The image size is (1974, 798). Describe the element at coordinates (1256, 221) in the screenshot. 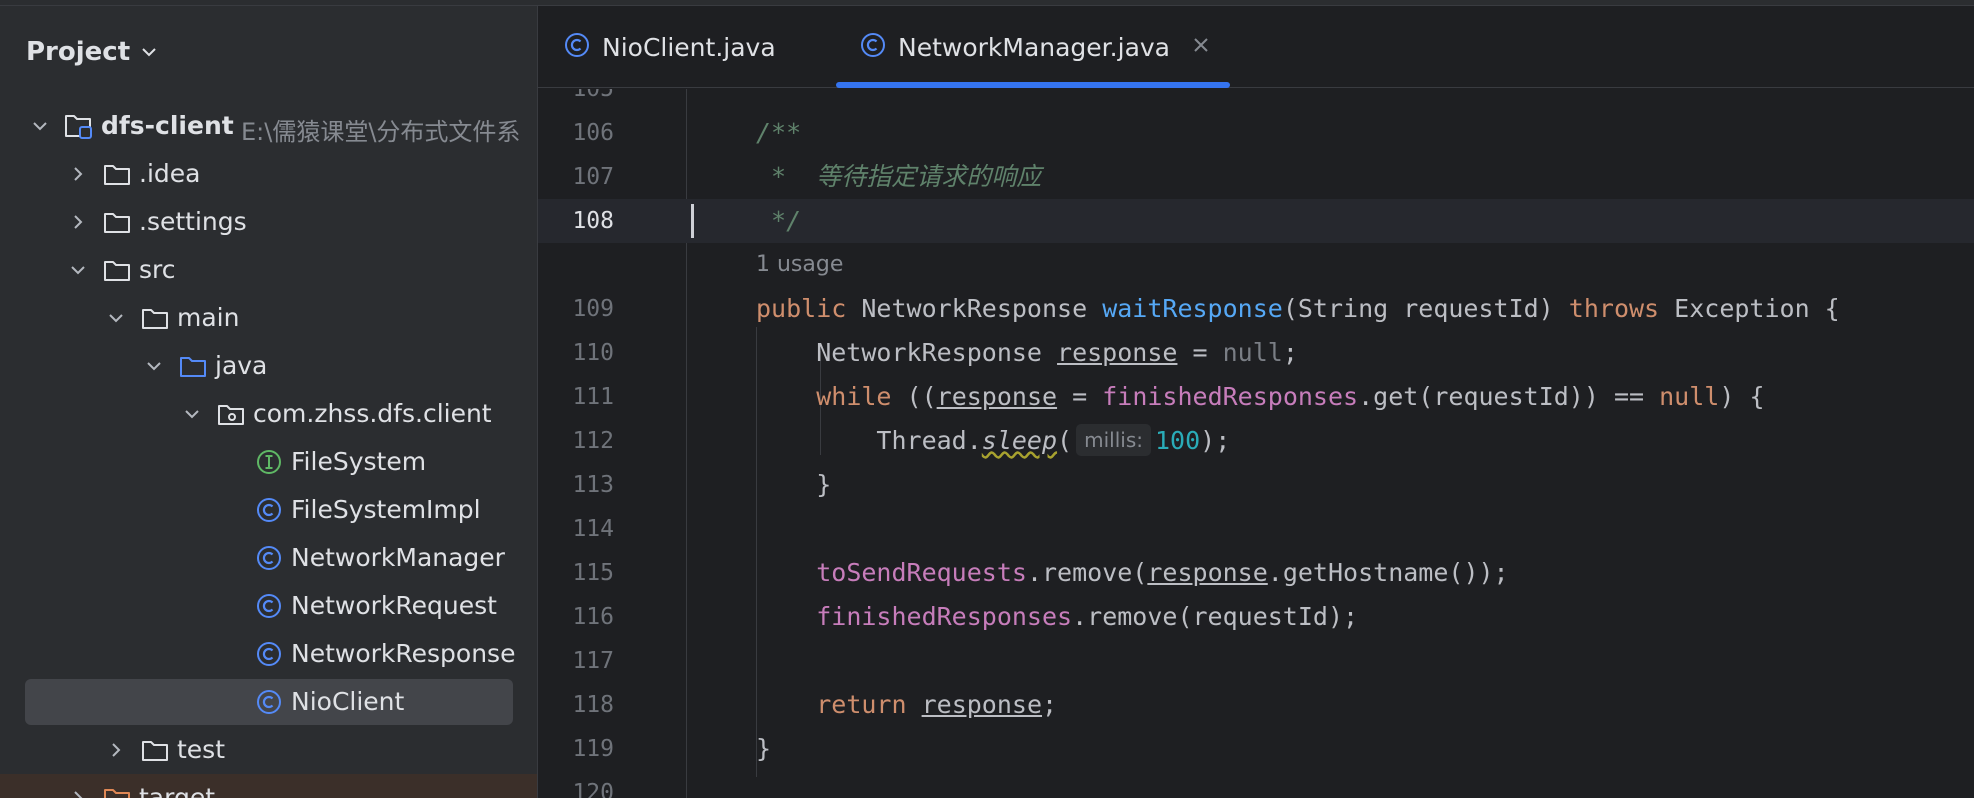

I see `code-line-current: 108 */` at that location.